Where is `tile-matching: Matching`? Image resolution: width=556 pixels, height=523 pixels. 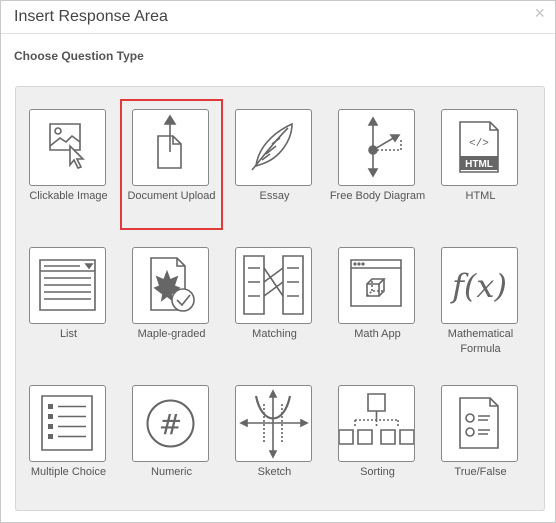
tile-matching: Matching is located at coordinates (274, 305).